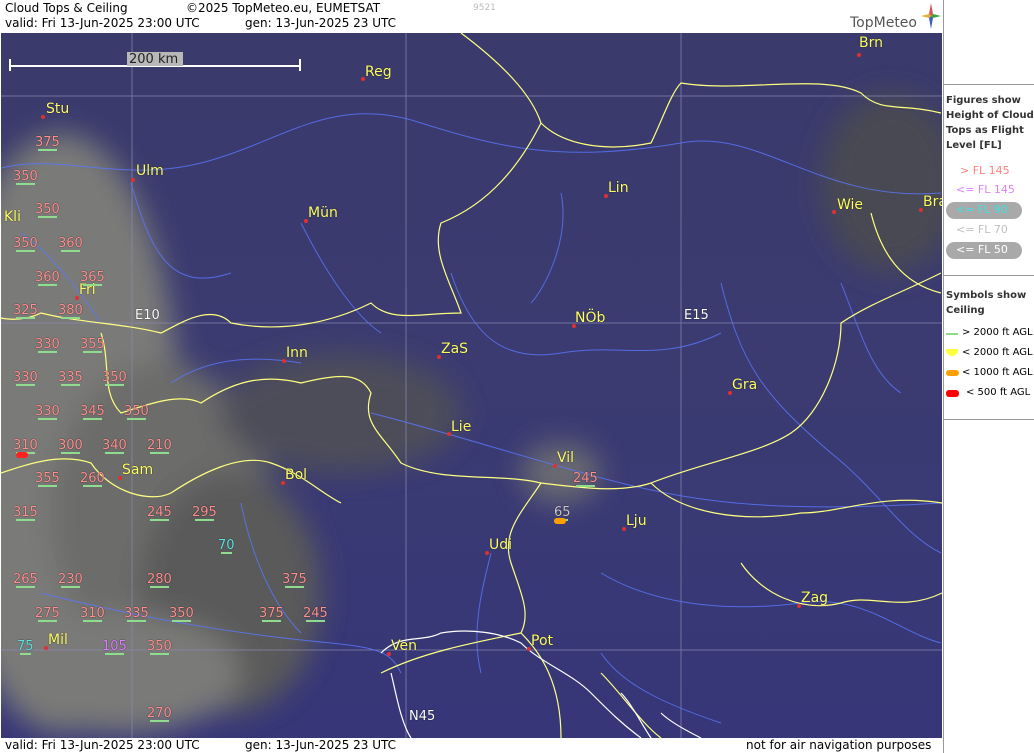 The height and width of the screenshot is (753, 1034). What do you see at coordinates (47, 614) in the screenshot?
I see `cloud-top-value: 275` at bounding box center [47, 614].